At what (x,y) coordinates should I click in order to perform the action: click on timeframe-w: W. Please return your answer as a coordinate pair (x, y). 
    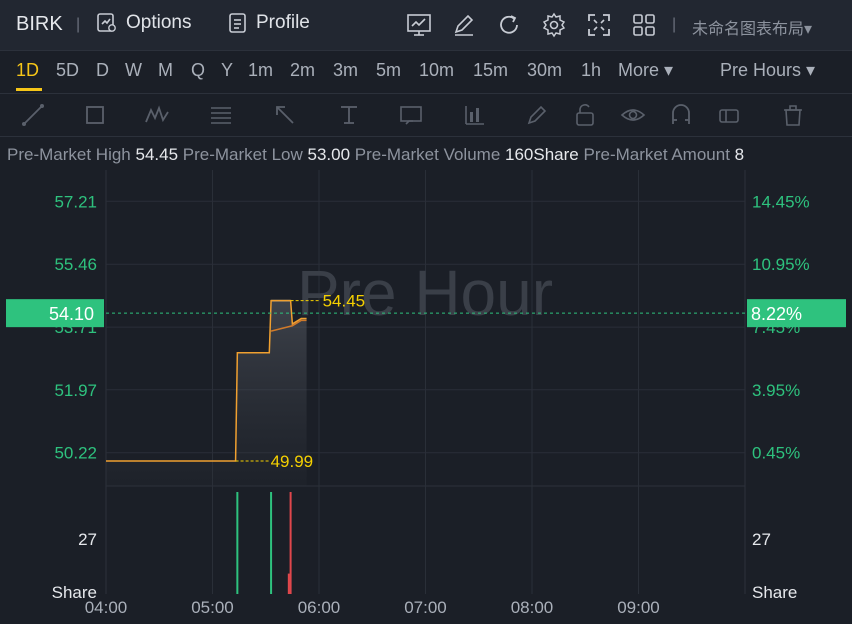
    Looking at the image, I should click on (133, 70).